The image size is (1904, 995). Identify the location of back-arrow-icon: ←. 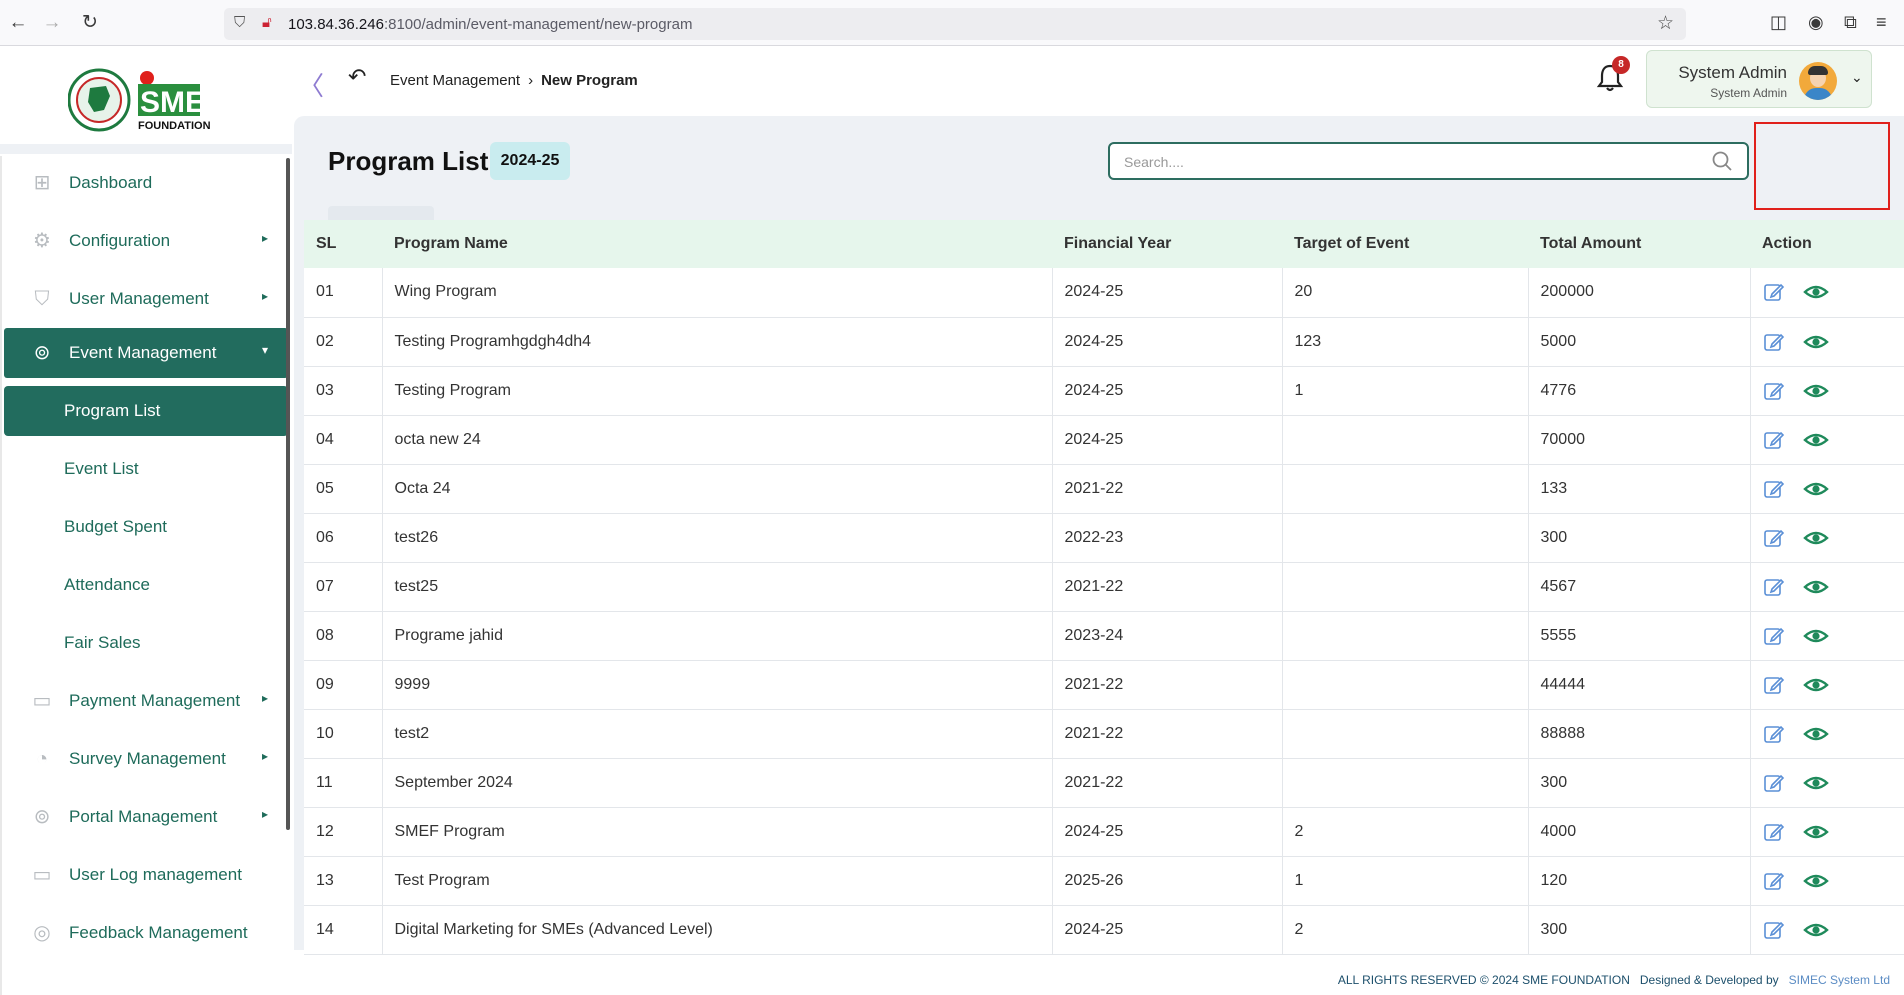
(18, 23).